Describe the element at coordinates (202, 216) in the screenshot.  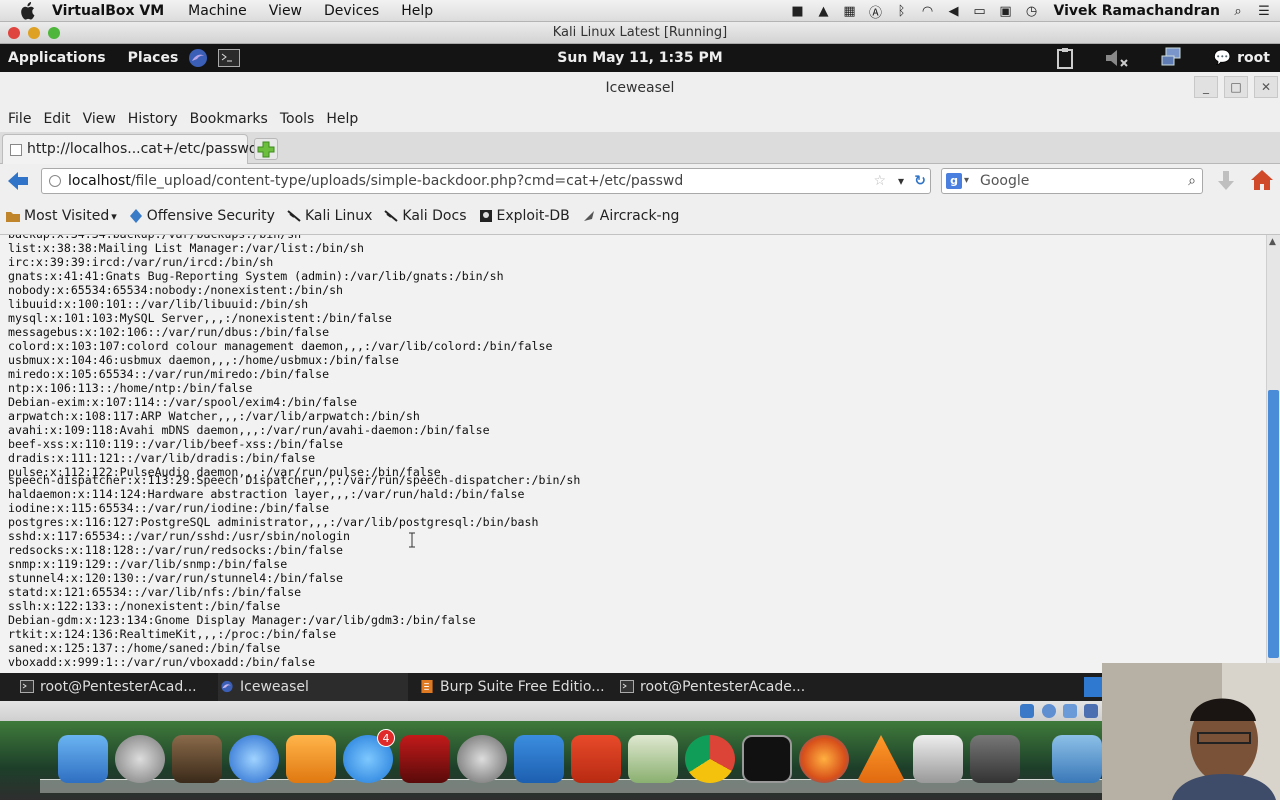
I see `bookmark-offensive-security: Offensive Security` at that location.